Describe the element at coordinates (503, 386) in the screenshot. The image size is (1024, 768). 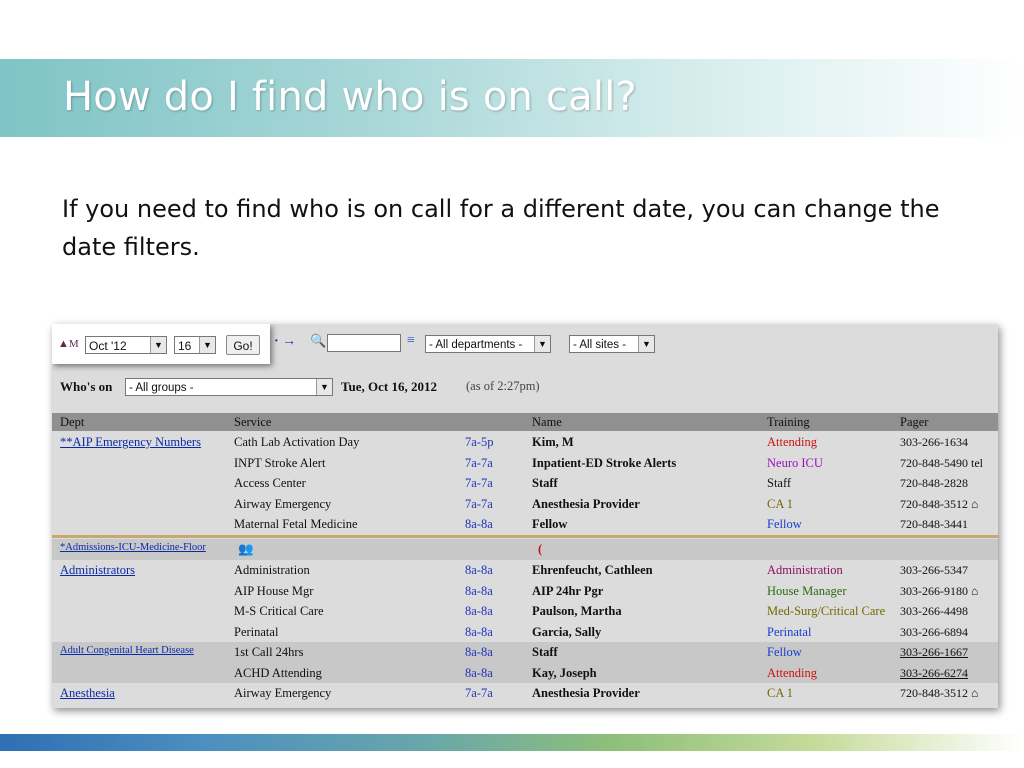
I see `as-of-time: (as of 2:27pm)` at that location.